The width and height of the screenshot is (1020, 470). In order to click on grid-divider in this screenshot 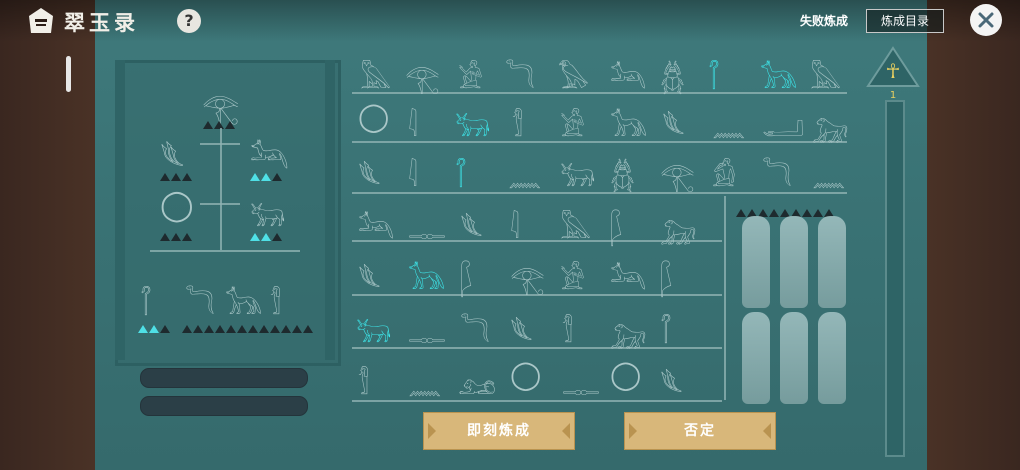, I will do `click(725, 298)`.